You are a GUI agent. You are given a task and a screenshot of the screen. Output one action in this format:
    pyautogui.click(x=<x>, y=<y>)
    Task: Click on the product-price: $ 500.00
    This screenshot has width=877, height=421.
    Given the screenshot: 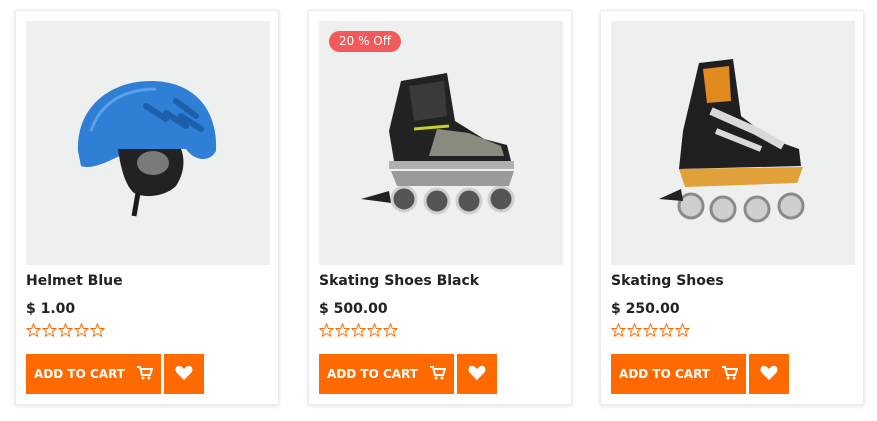 What is the action you would take?
    pyautogui.click(x=353, y=309)
    